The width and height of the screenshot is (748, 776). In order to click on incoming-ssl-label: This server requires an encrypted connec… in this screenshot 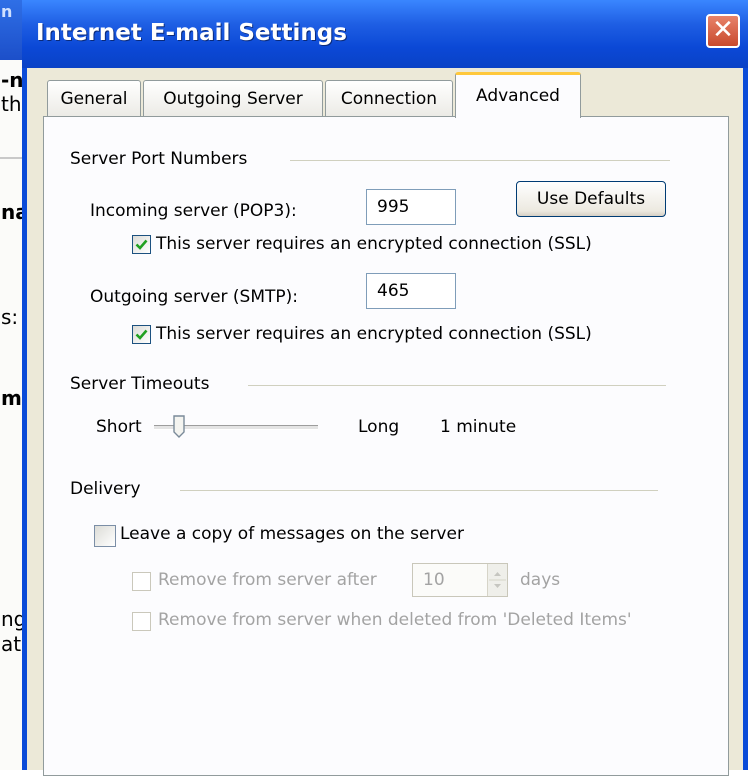, I will do `click(374, 244)`.